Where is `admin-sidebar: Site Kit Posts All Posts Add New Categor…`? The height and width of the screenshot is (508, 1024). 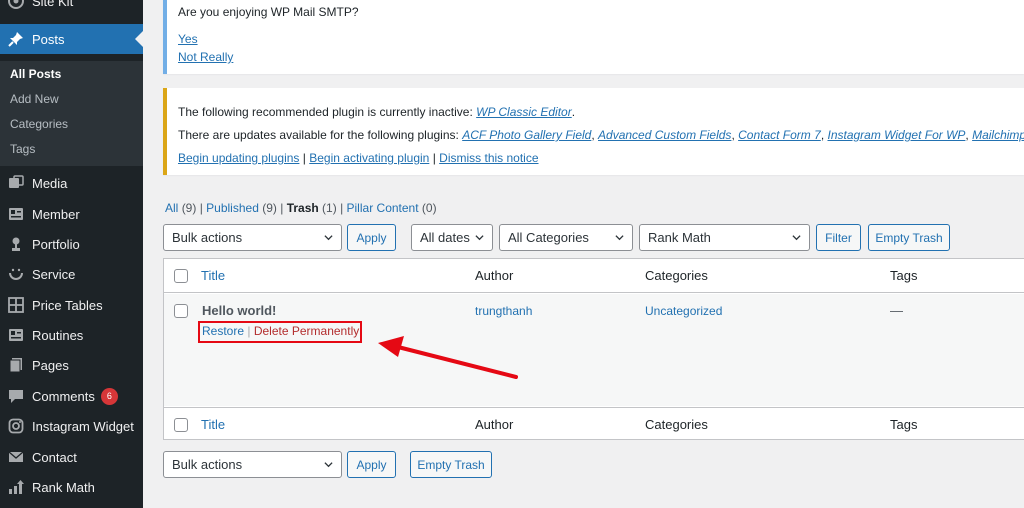
admin-sidebar: Site Kit Posts All Posts Add New Categor… is located at coordinates (71, 254).